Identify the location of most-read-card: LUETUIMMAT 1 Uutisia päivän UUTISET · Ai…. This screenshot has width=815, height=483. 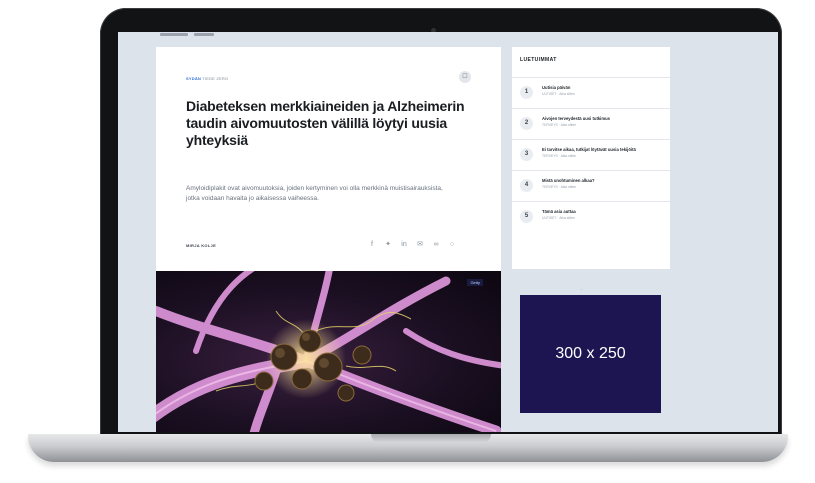
(591, 158).